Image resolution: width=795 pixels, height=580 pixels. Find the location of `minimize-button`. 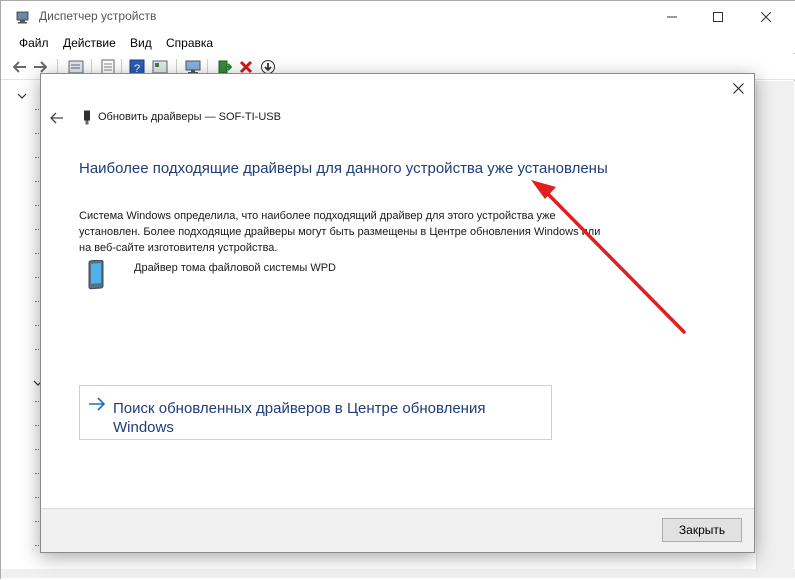

minimize-button is located at coordinates (672, 17).